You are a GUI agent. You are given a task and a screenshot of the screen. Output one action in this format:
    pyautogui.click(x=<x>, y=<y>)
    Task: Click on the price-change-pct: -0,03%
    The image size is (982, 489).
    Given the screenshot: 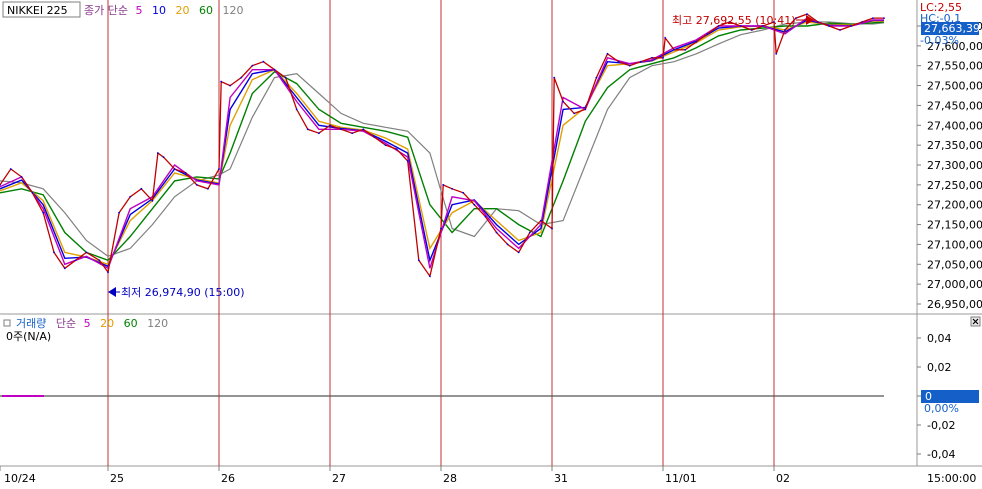 What is the action you would take?
    pyautogui.click(x=939, y=40)
    